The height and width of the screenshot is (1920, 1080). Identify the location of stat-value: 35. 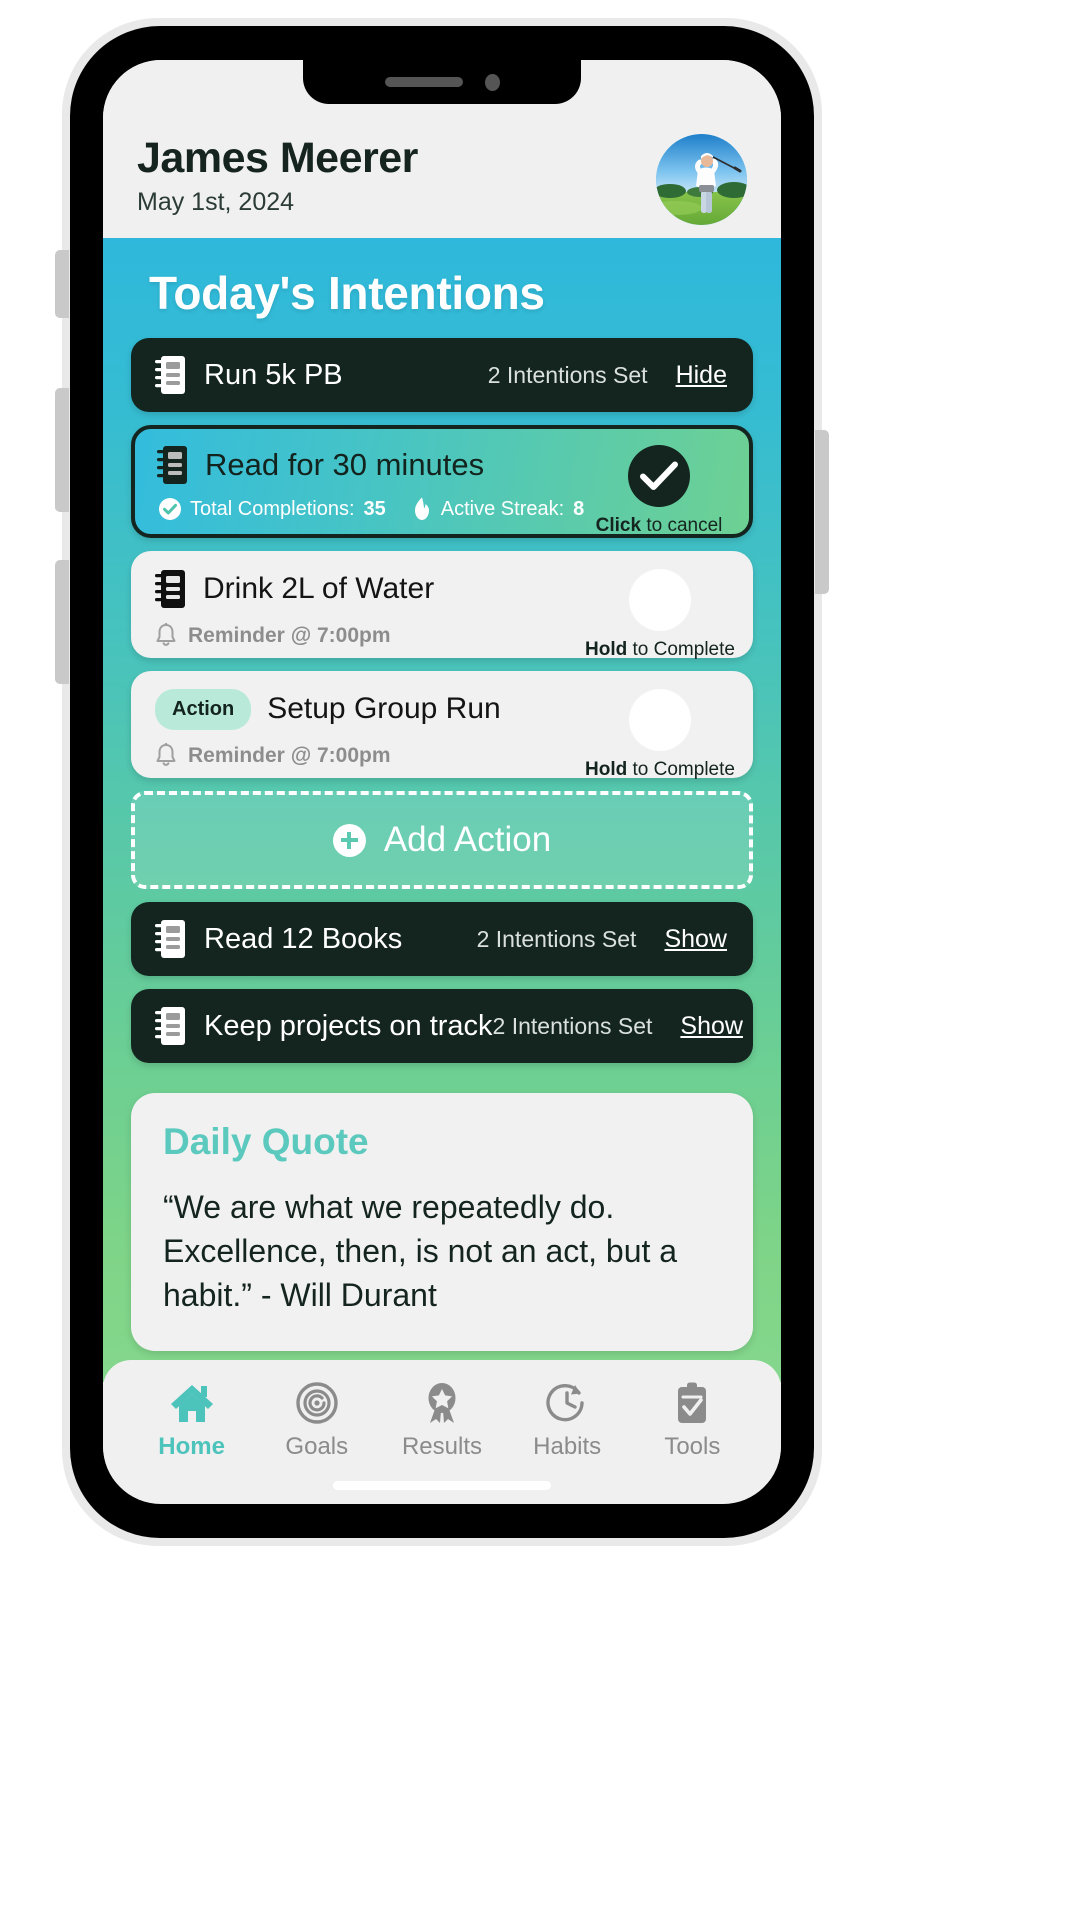
(374, 508).